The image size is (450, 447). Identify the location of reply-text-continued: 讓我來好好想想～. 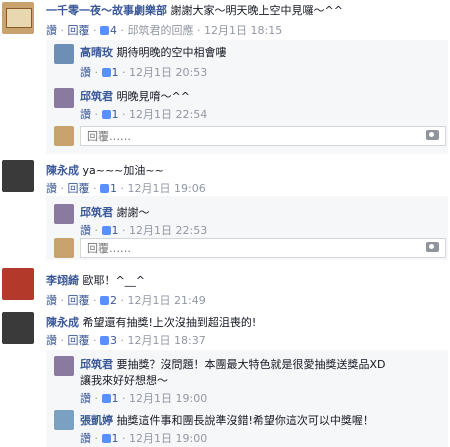
(124, 380).